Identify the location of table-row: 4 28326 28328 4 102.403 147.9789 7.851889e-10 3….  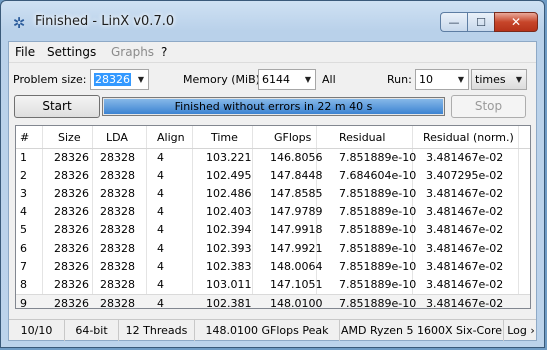
(273, 211).